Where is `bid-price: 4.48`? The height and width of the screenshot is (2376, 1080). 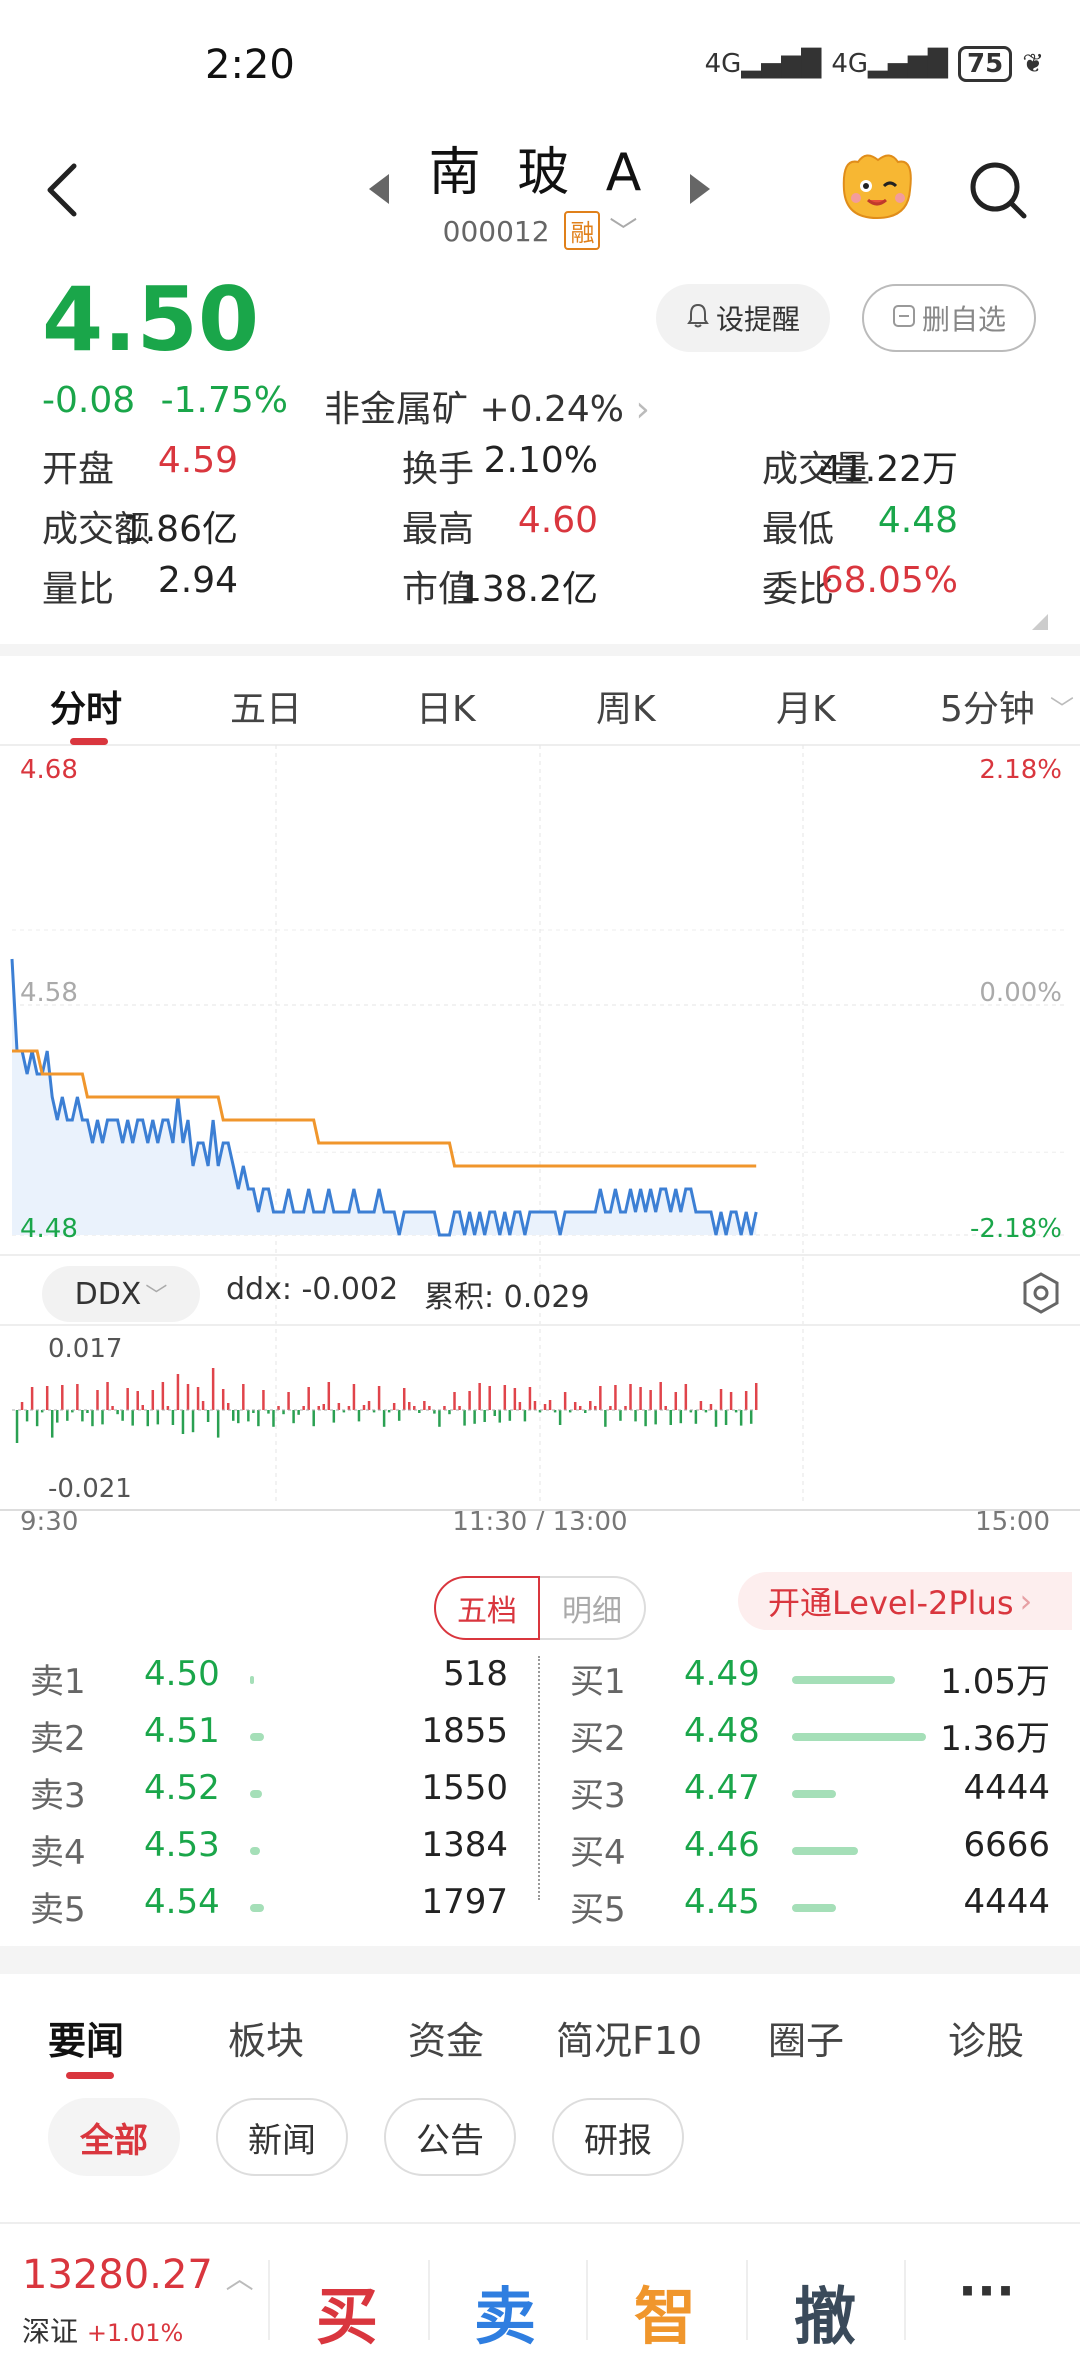
bid-price: 4.48 is located at coordinates (722, 1731).